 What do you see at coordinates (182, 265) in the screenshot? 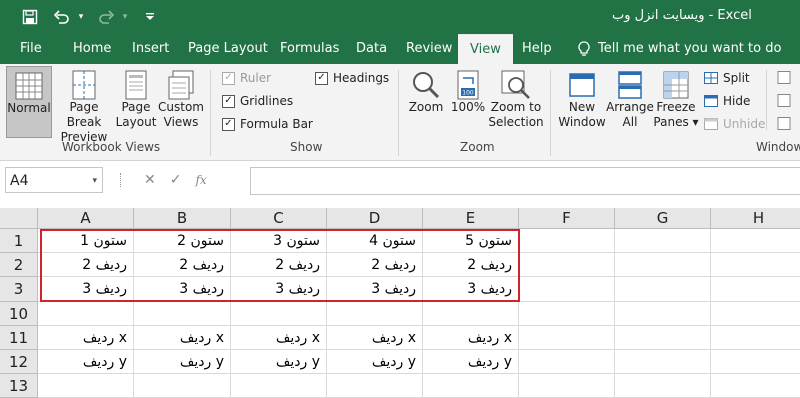
I see `cell-b2: ردیف 2` at bounding box center [182, 265].